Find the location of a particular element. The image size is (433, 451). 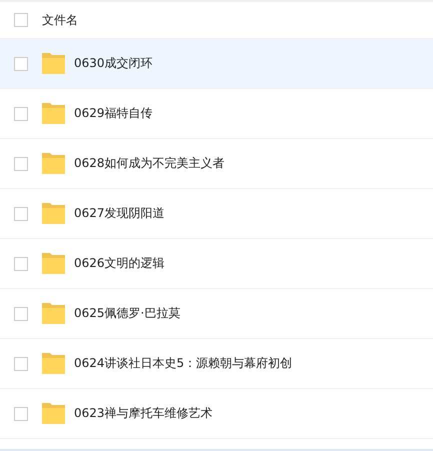

file-row: 0623禅与摩托车维修艺术 is located at coordinates (216, 414).